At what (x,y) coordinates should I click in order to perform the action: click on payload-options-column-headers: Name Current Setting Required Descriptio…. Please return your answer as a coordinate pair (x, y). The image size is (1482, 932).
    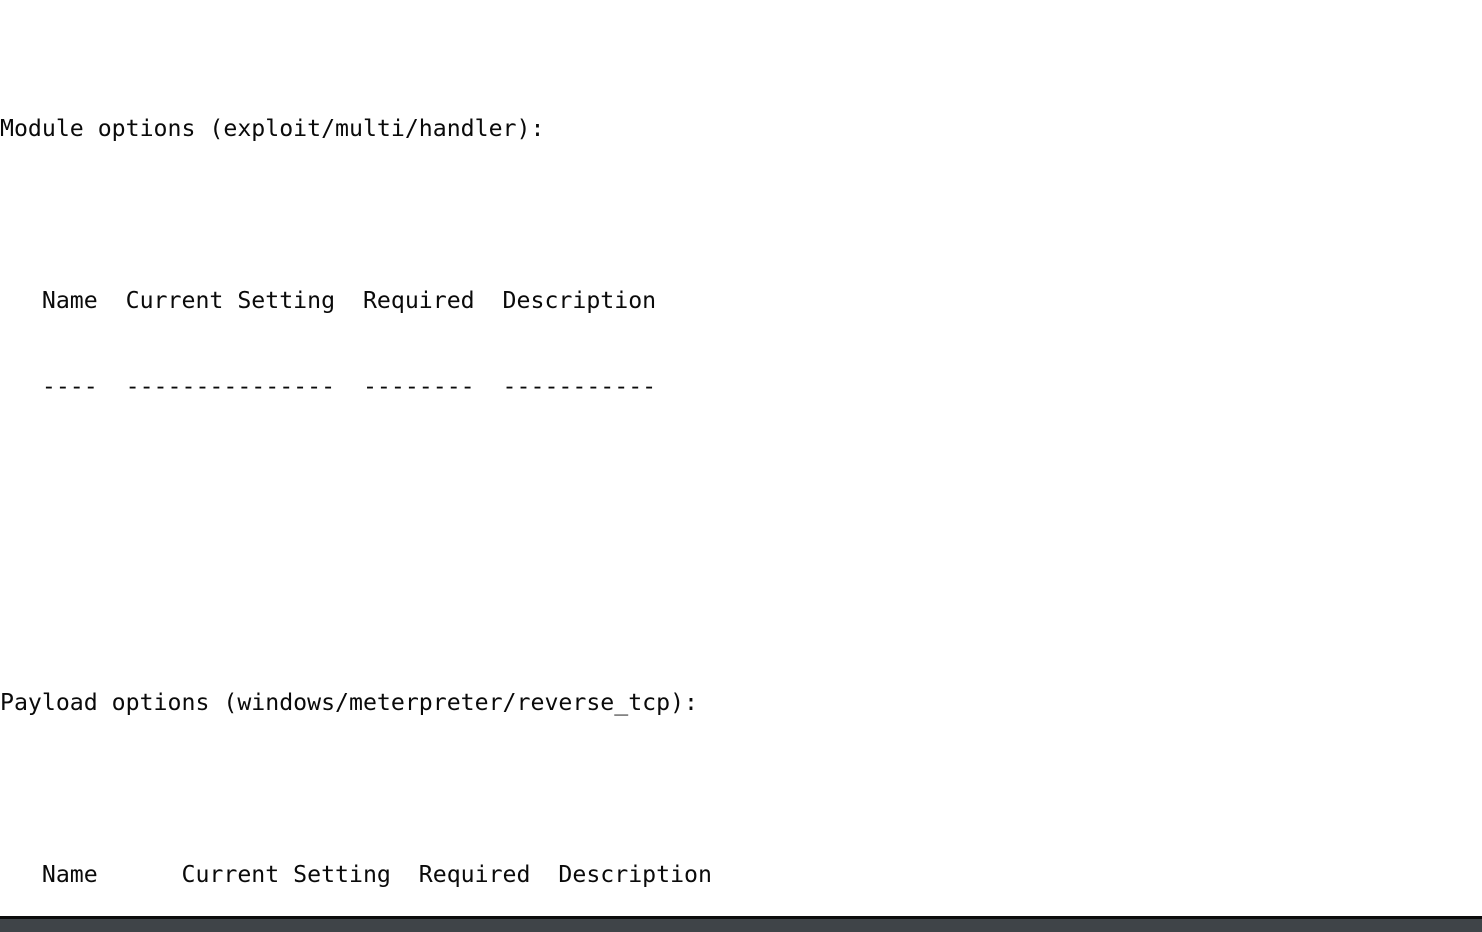
    Looking at the image, I should click on (356, 874).